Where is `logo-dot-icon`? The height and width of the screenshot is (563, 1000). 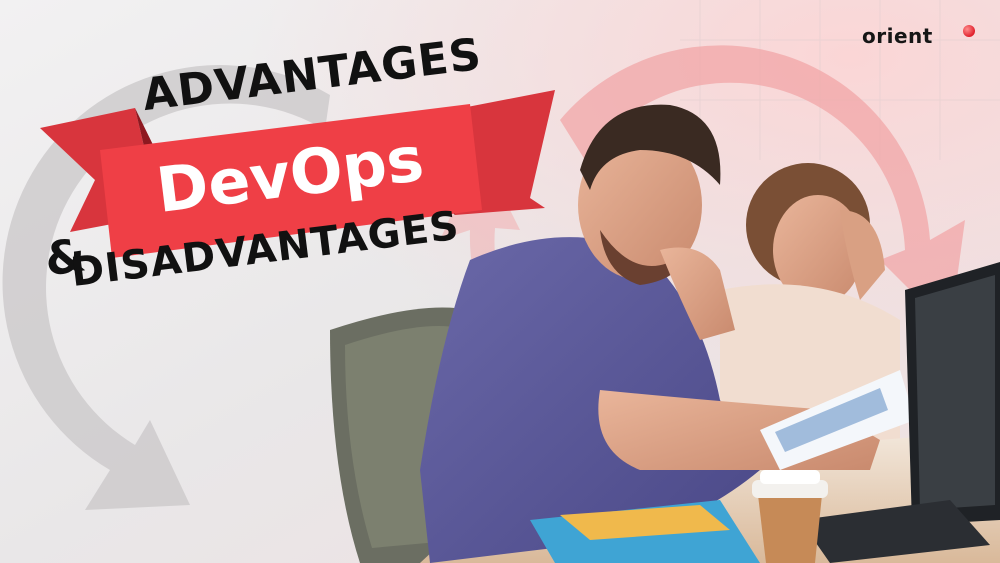 logo-dot-icon is located at coordinates (969, 31).